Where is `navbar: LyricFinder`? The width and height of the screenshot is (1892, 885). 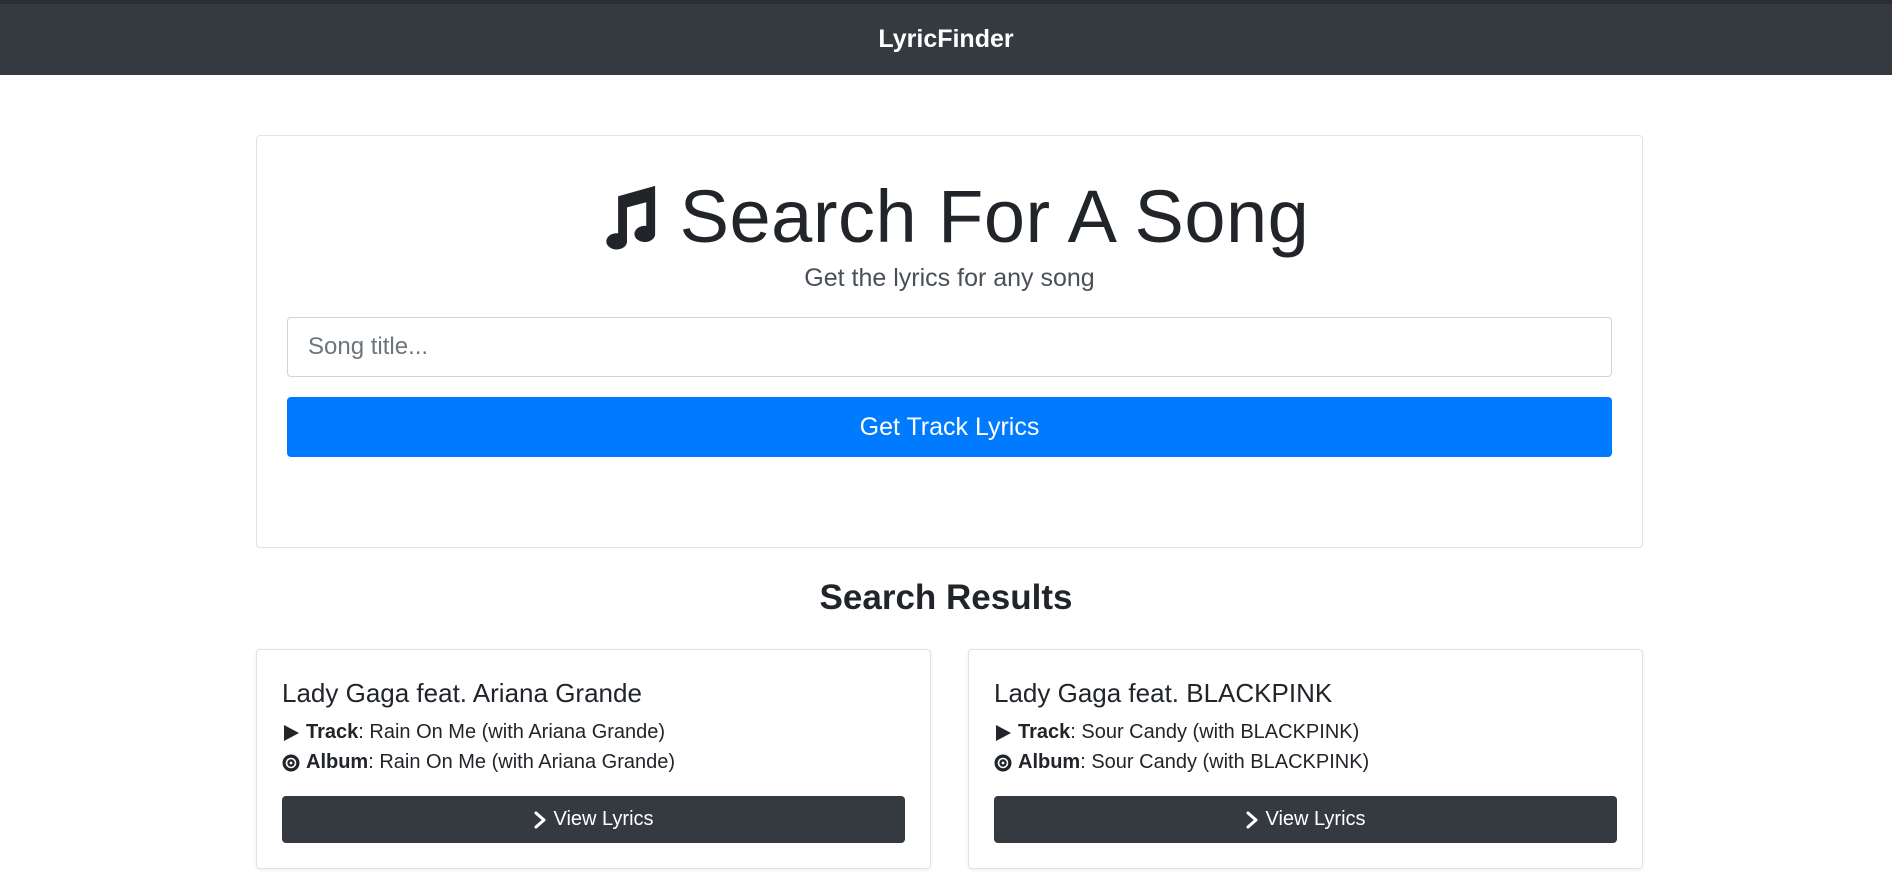
navbar: LyricFinder is located at coordinates (946, 37).